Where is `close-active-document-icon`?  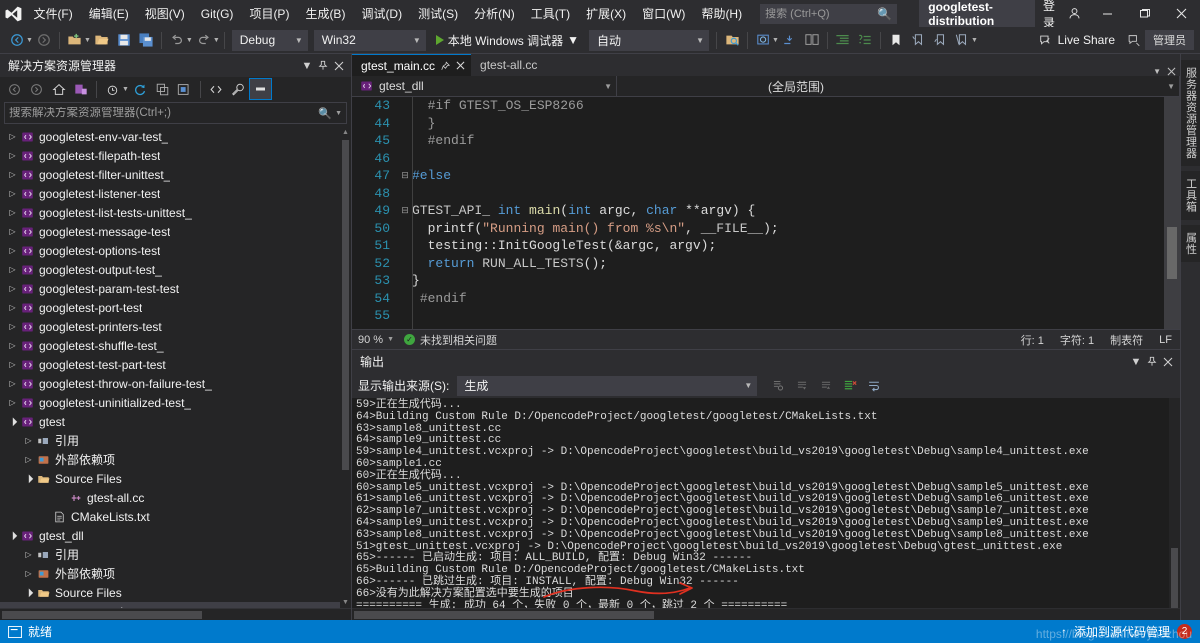 close-active-document-icon is located at coordinates (1171, 71).